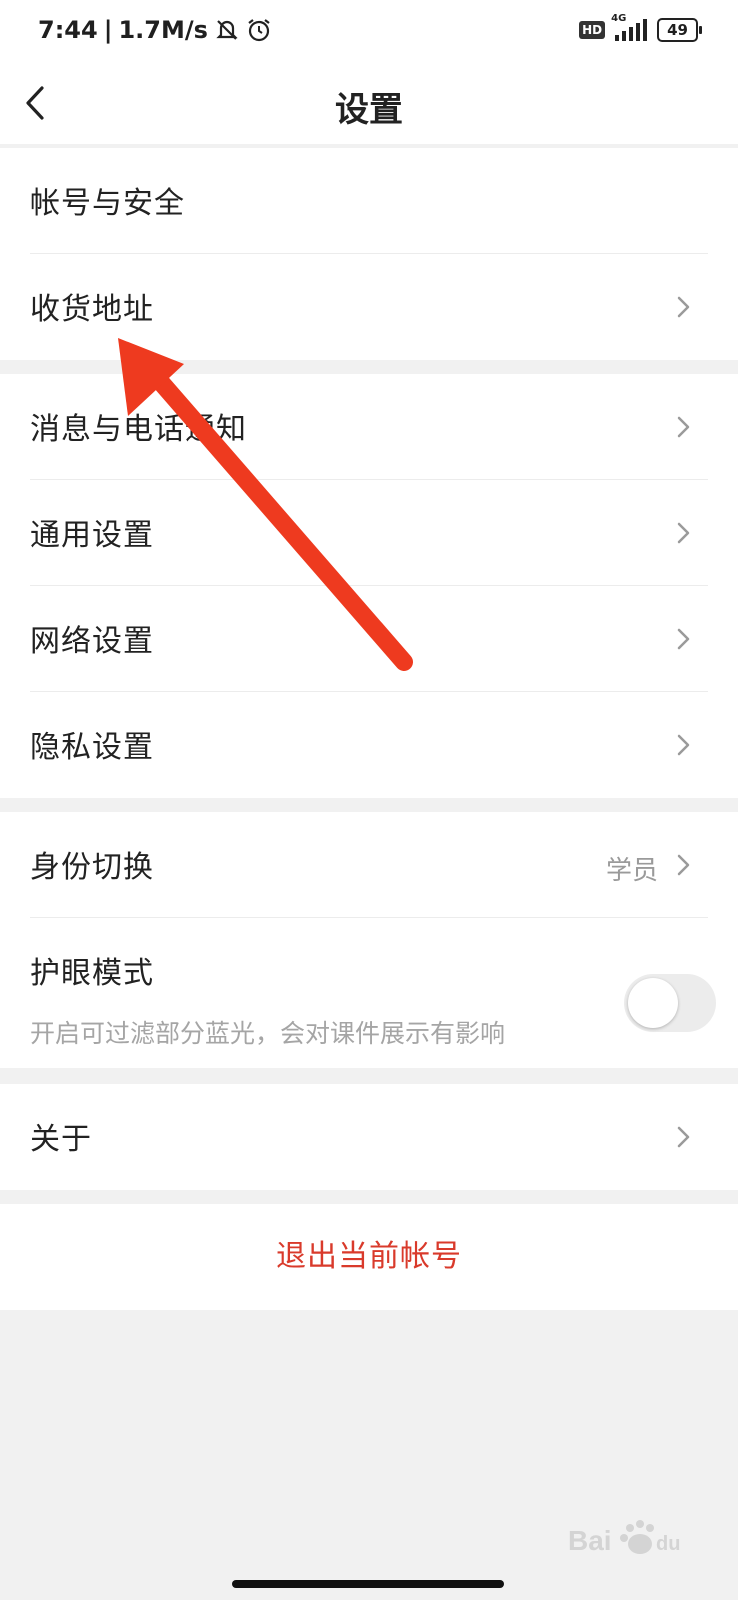 The image size is (738, 1600). Describe the element at coordinates (259, 30) in the screenshot. I see `alarm-icon` at that location.